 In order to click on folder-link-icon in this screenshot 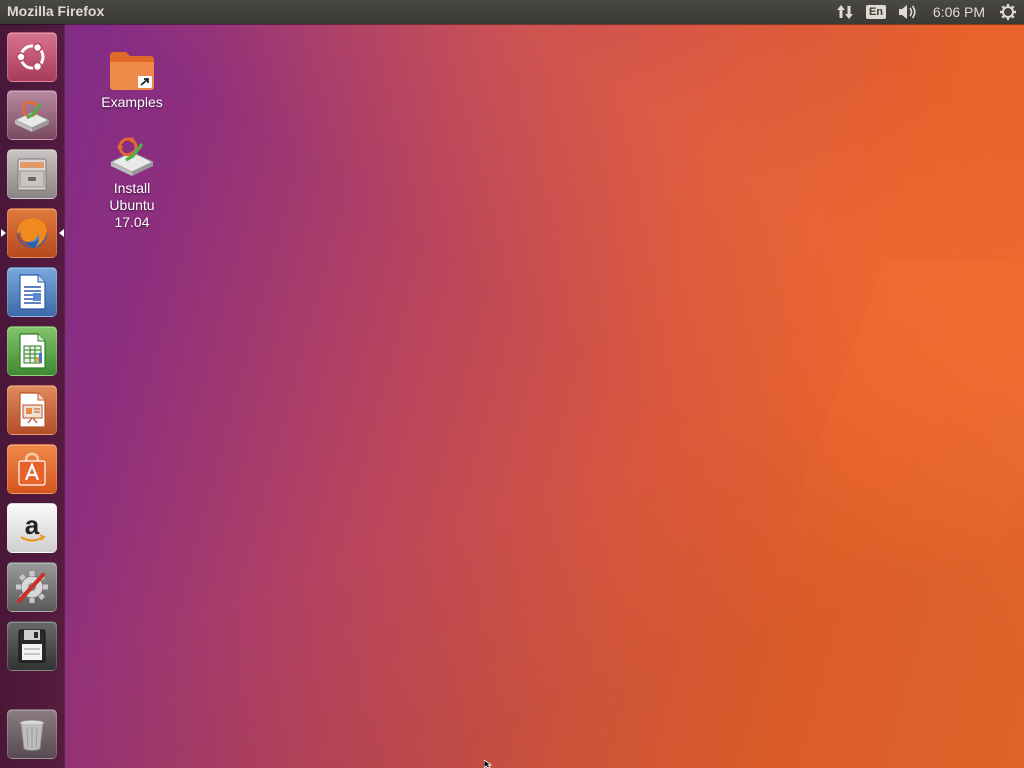, I will do `click(132, 71)`.